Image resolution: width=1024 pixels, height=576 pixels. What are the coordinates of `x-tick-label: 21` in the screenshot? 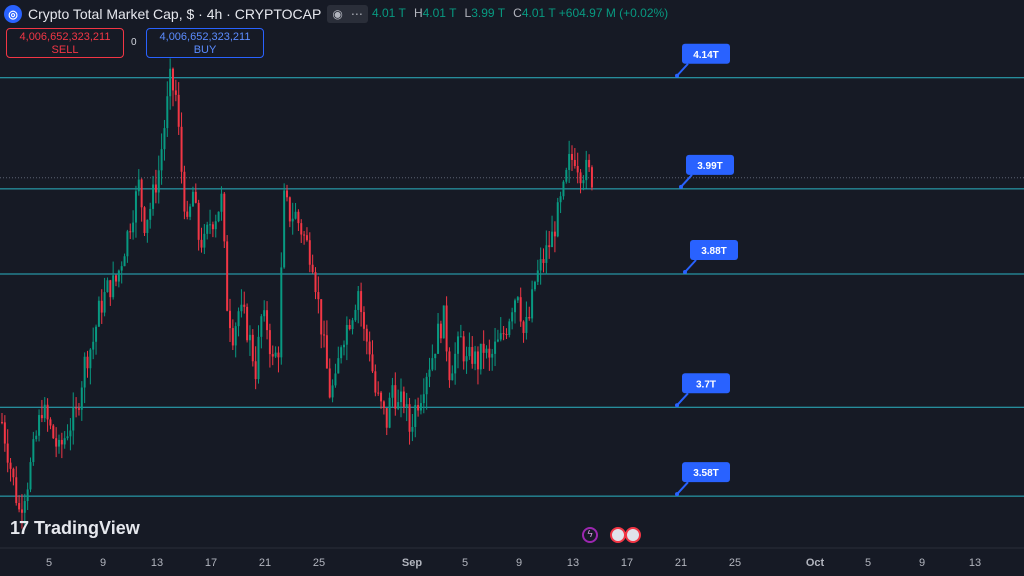 It's located at (265, 563).